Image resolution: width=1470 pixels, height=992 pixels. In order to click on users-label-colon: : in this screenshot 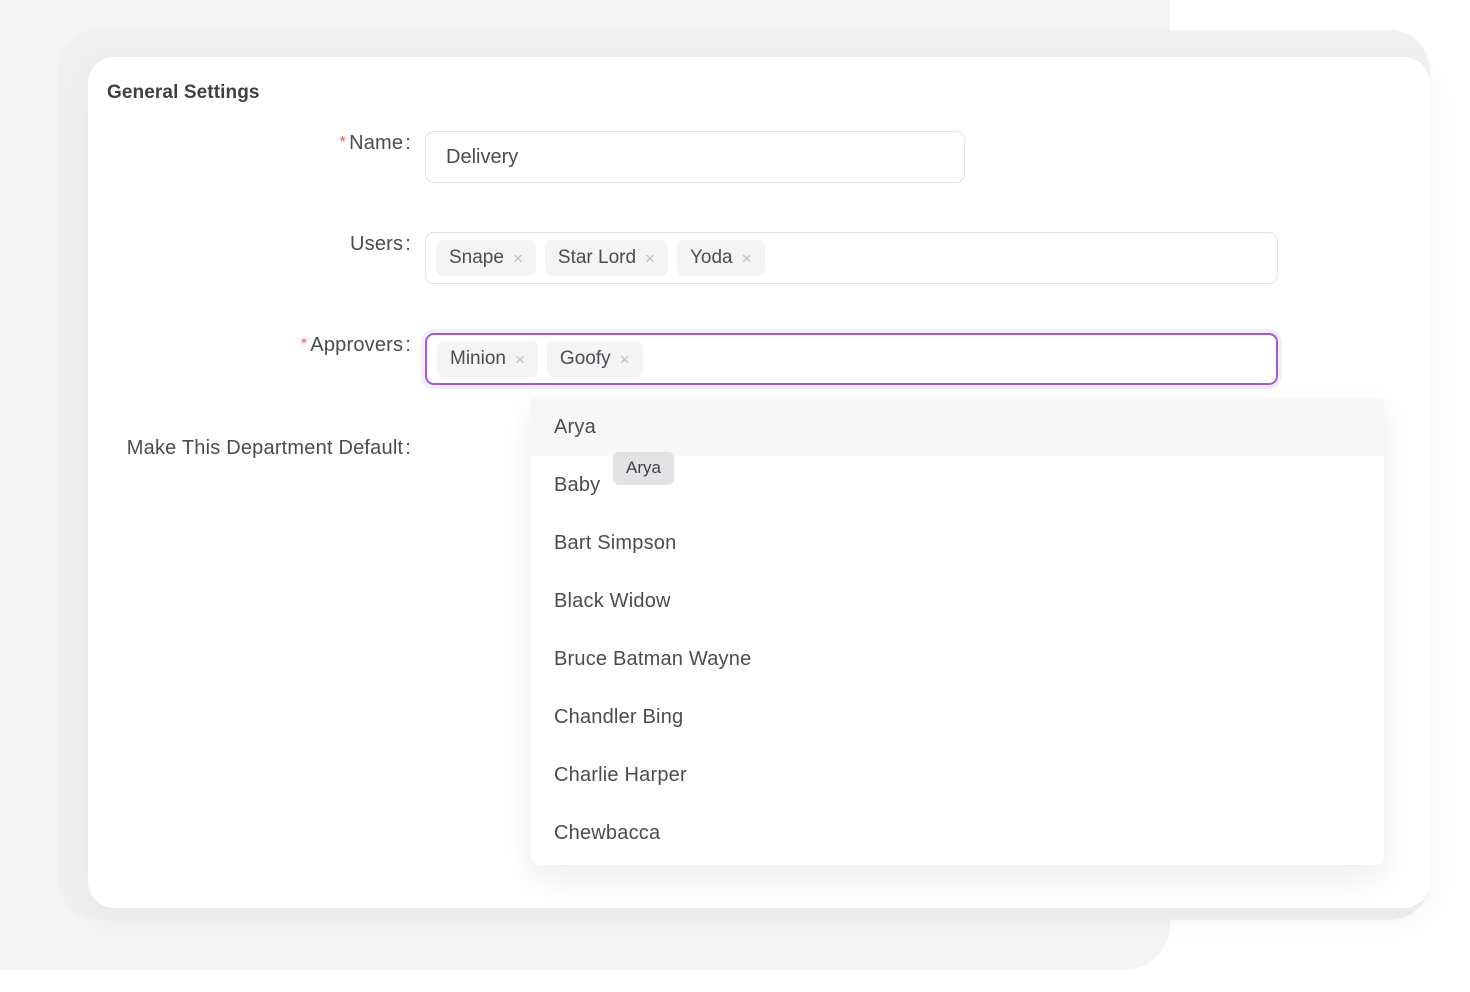, I will do `click(408, 244)`.